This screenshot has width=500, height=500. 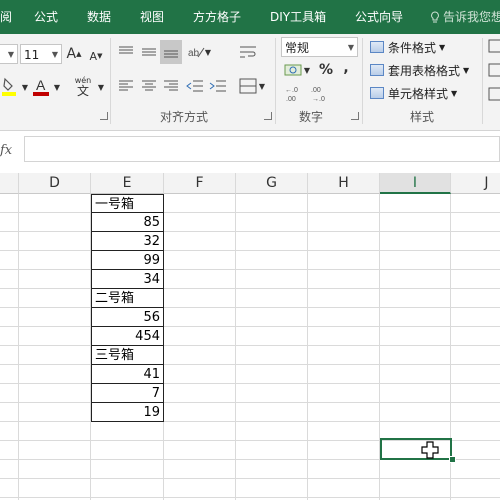 What do you see at coordinates (57, 87) in the screenshot?
I see `font-color-dropdown: ▼` at bounding box center [57, 87].